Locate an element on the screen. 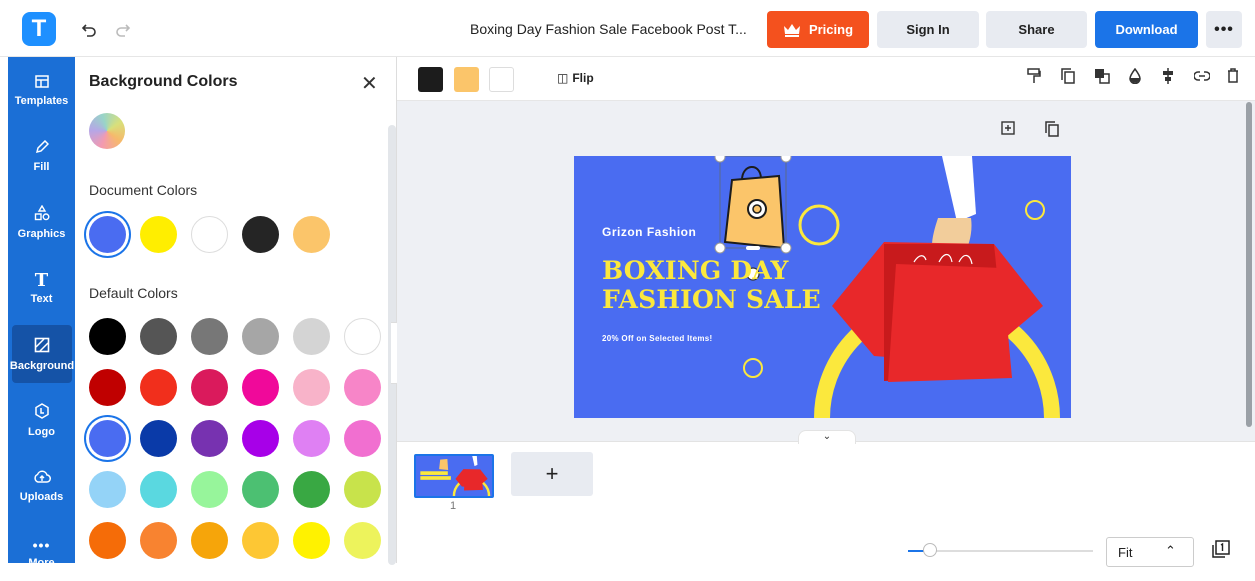 The width and height of the screenshot is (1255, 581). flip-button: ◫ Flip is located at coordinates (575, 78).